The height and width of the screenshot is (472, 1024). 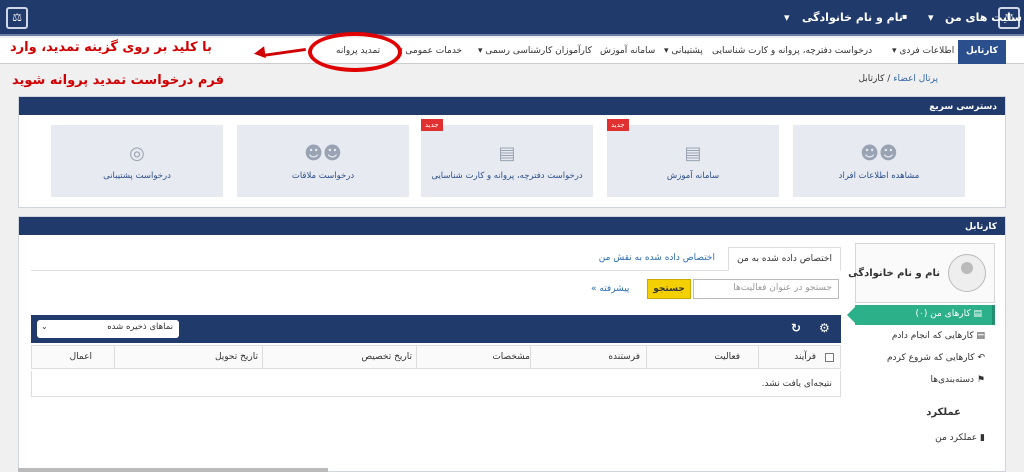 What do you see at coordinates (983, 17) in the screenshot?
I see `my-sites-menu: سایت های من` at bounding box center [983, 17].